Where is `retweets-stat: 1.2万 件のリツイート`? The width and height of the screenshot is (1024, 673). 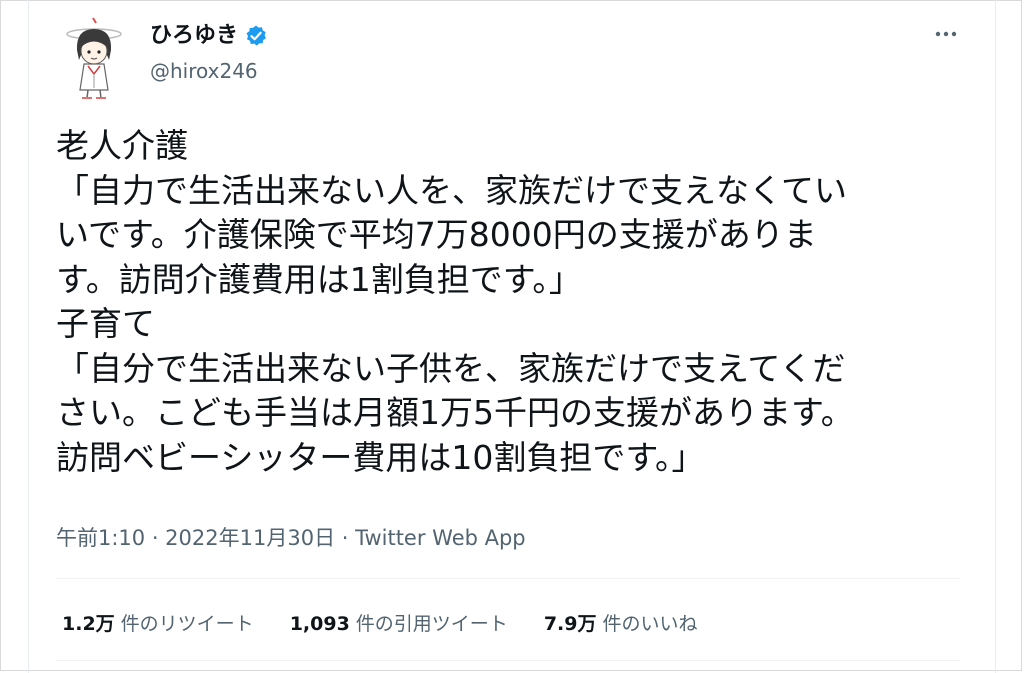
retweets-stat: 1.2万 件のリツイート is located at coordinates (158, 624).